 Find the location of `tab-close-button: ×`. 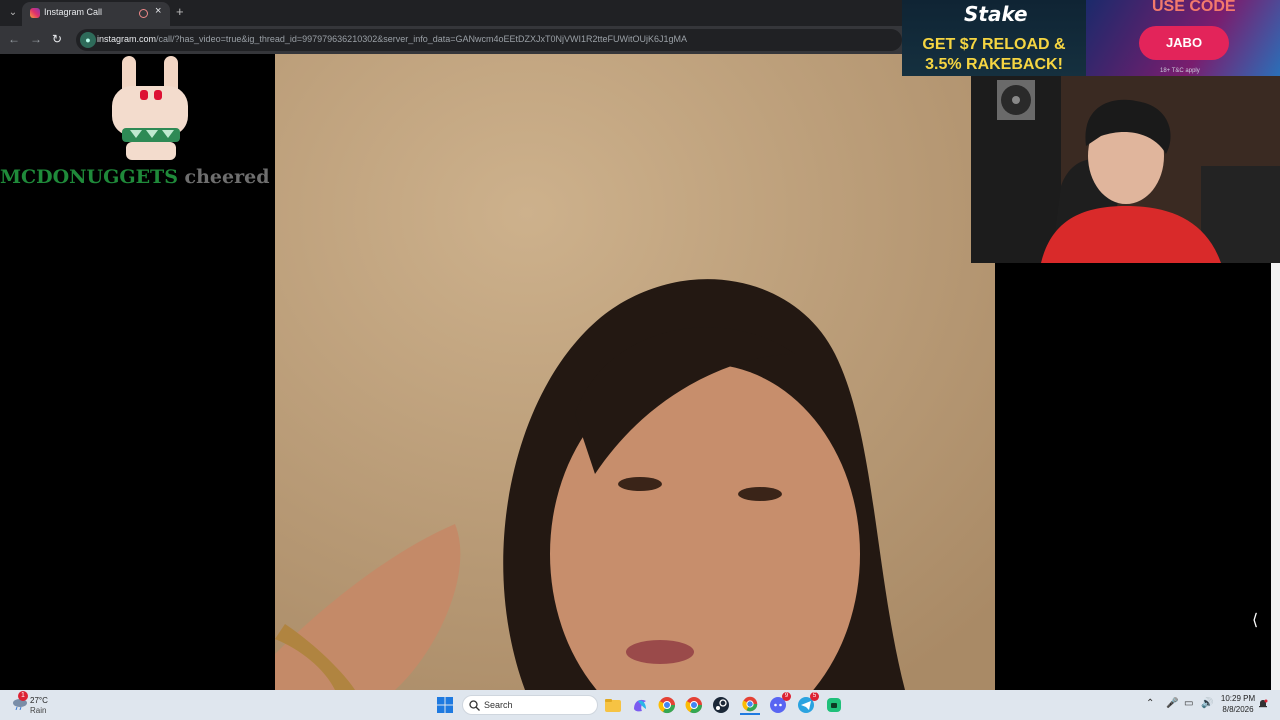

tab-close-button: × is located at coordinates (158, 11).